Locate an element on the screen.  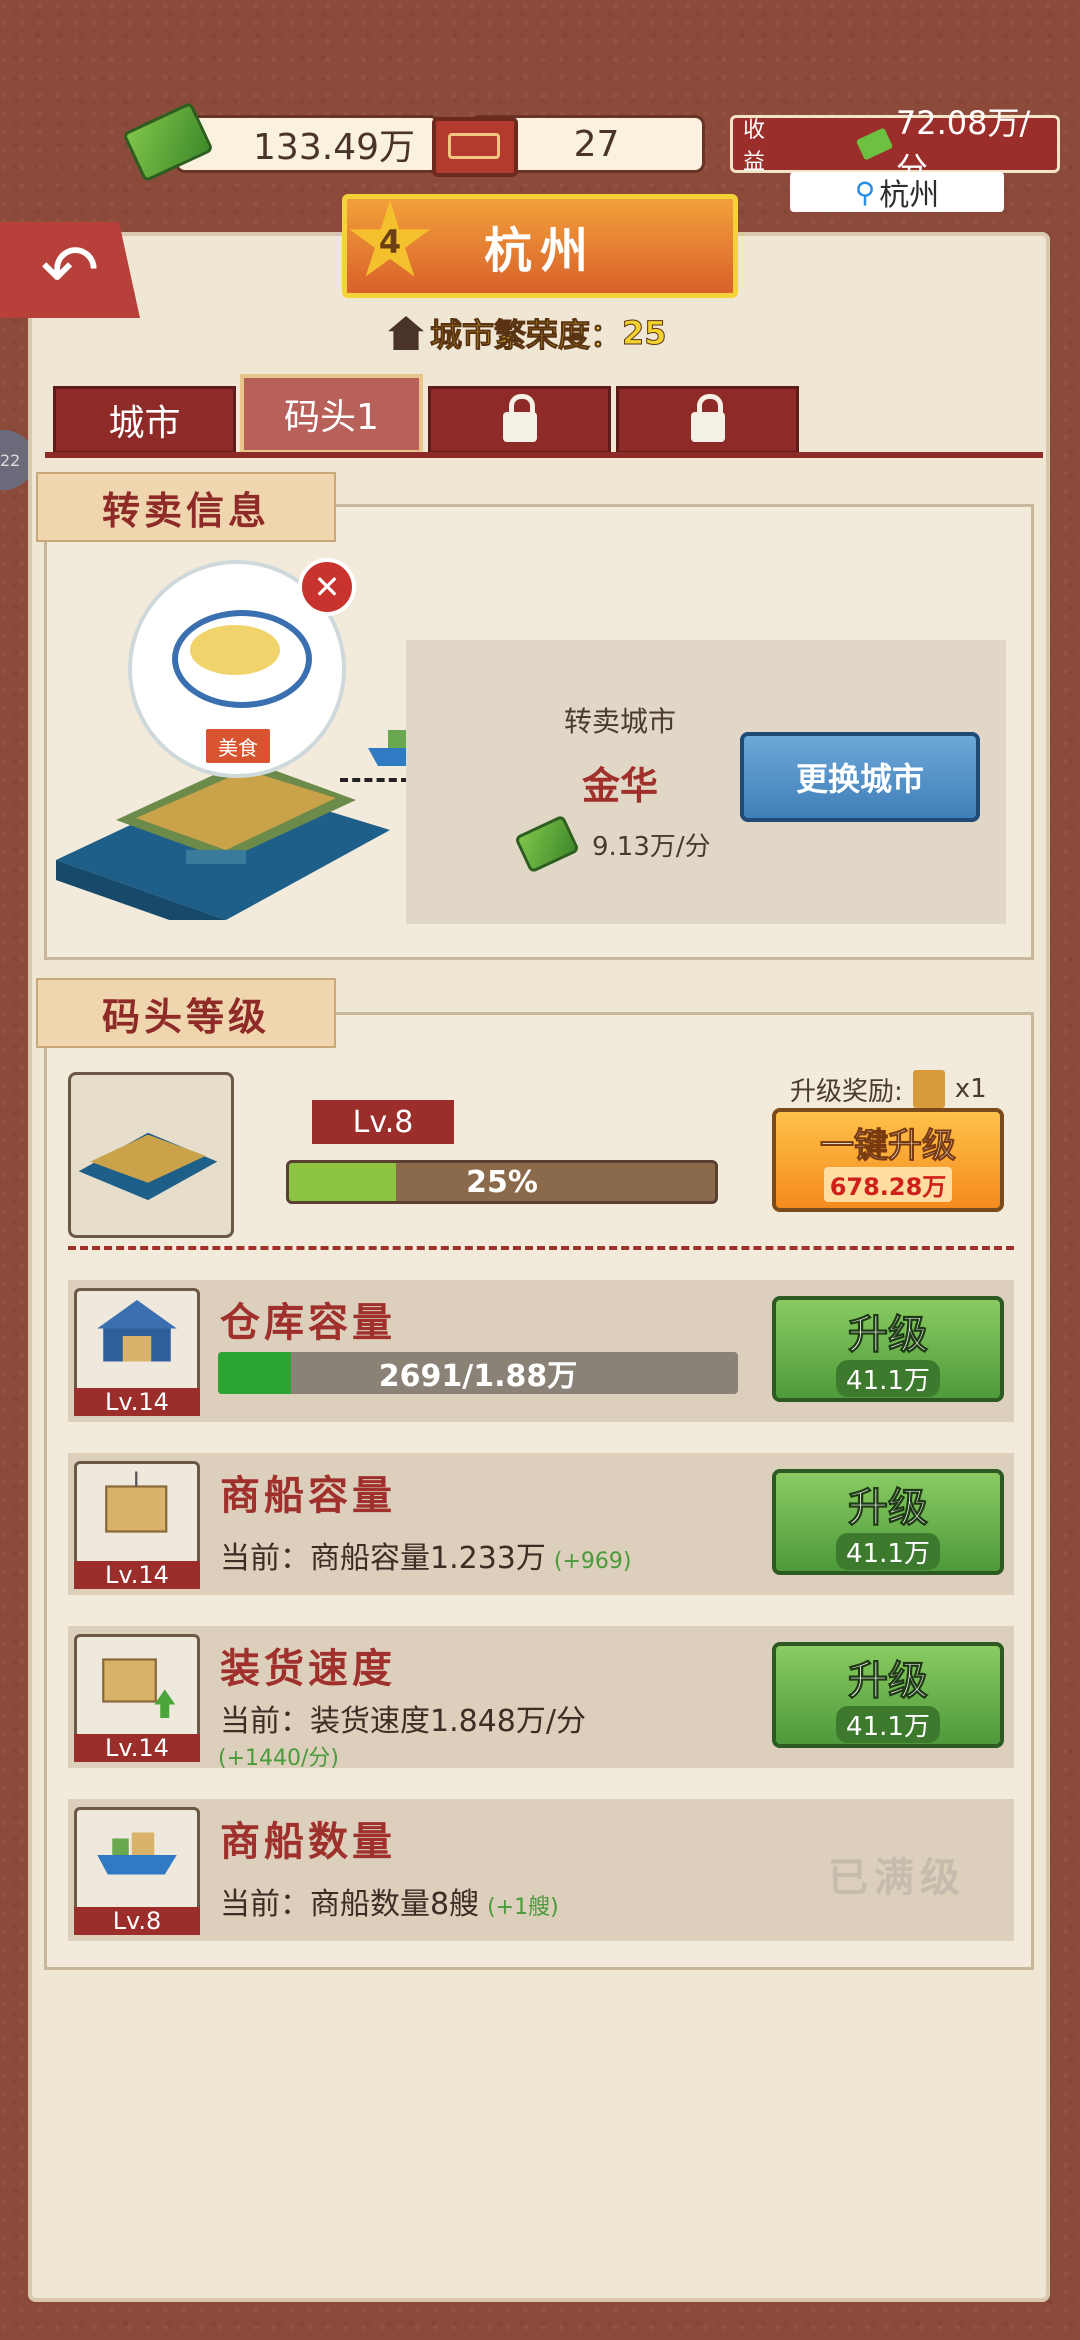
money-icon is located at coordinates (874, 144).